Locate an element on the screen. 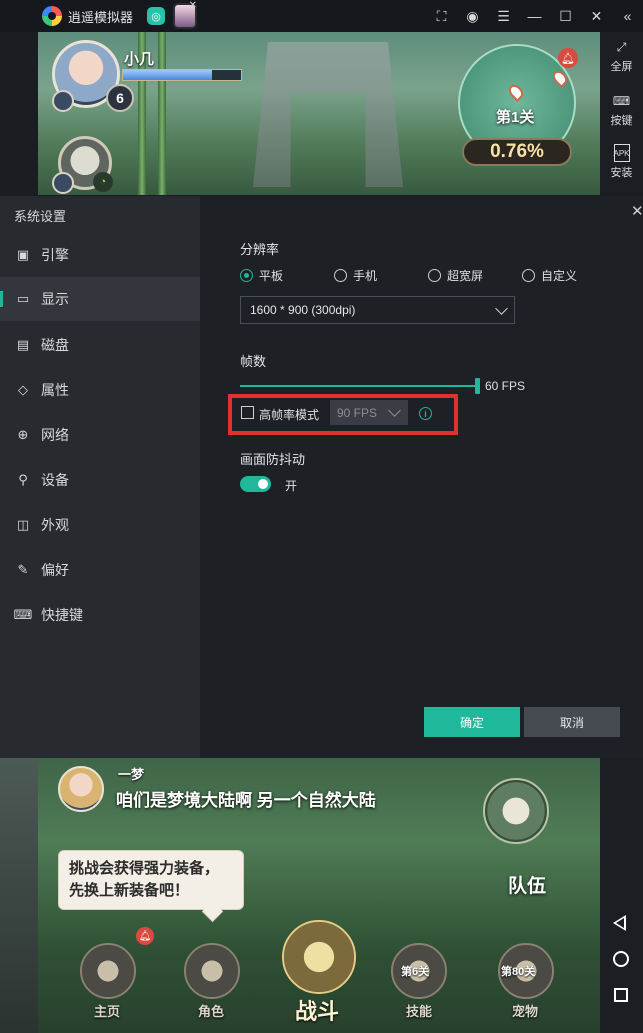  maximize-icon: ☐ is located at coordinates (565, 16).